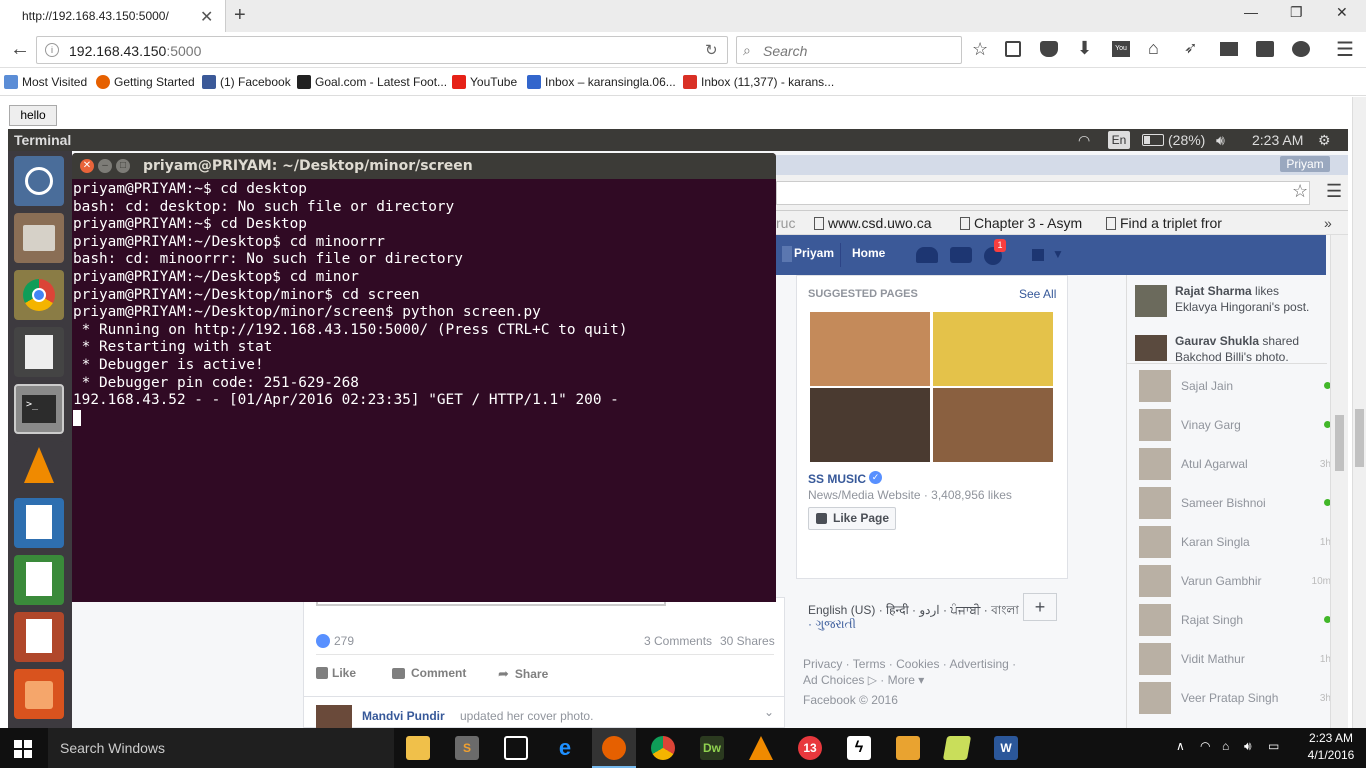  I want to click on network-icon: ◠, so click(1205, 746).